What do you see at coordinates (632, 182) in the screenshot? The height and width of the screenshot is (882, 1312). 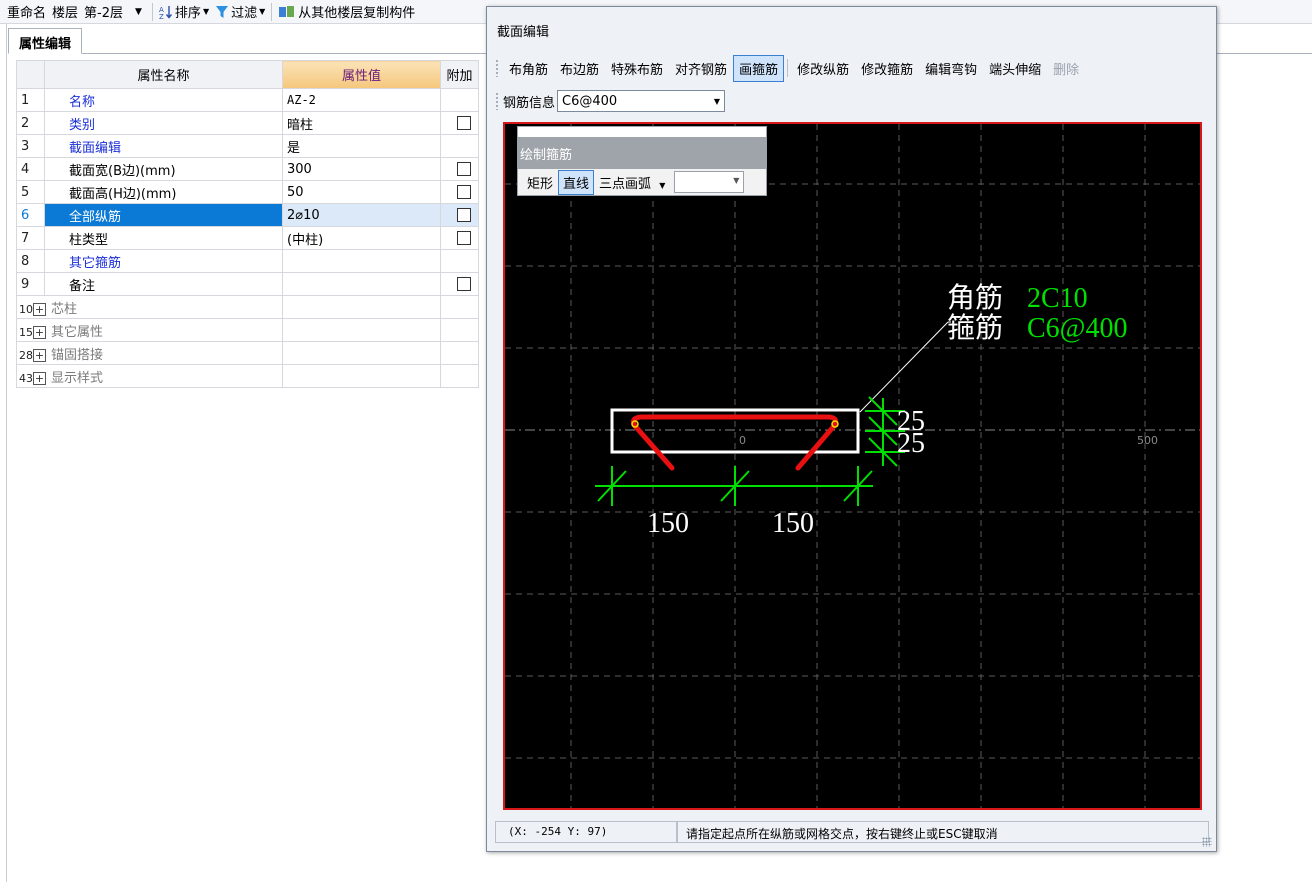 I see `draw-arc-button: 三点画弧 ▼` at bounding box center [632, 182].